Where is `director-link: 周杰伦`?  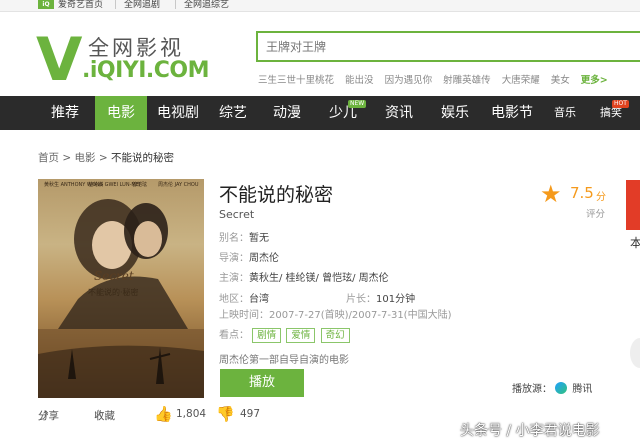 director-link: 周杰伦 is located at coordinates (264, 258).